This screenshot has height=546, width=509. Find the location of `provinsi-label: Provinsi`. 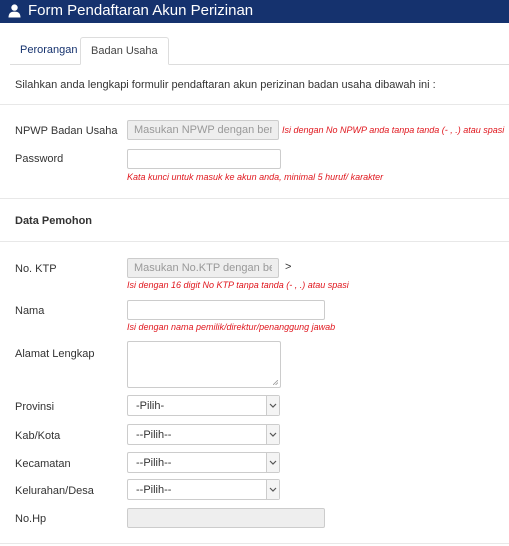

provinsi-label: Provinsi is located at coordinates (35, 407).